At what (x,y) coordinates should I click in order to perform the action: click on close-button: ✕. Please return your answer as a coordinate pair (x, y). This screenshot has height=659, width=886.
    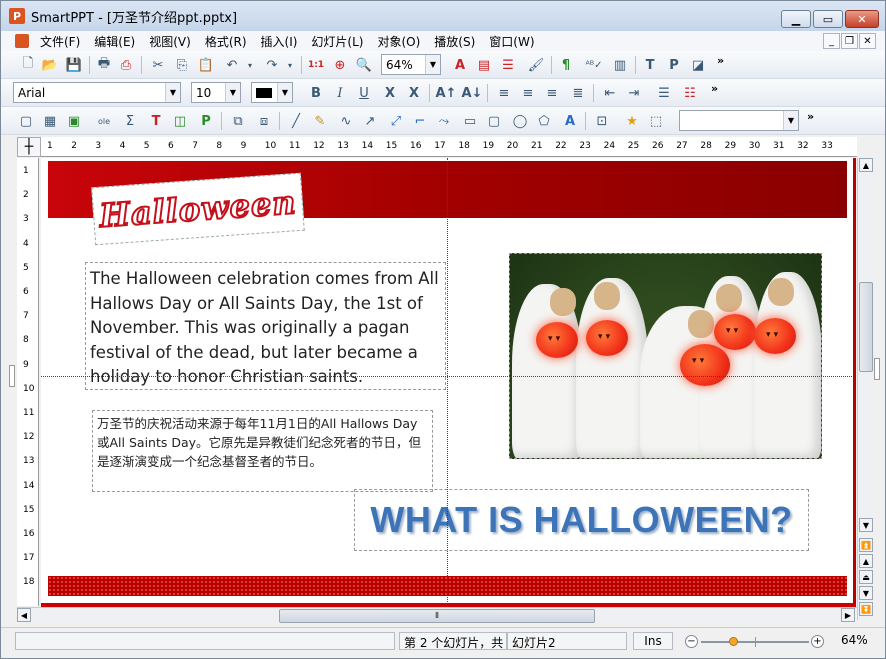
    Looking at the image, I should click on (862, 19).